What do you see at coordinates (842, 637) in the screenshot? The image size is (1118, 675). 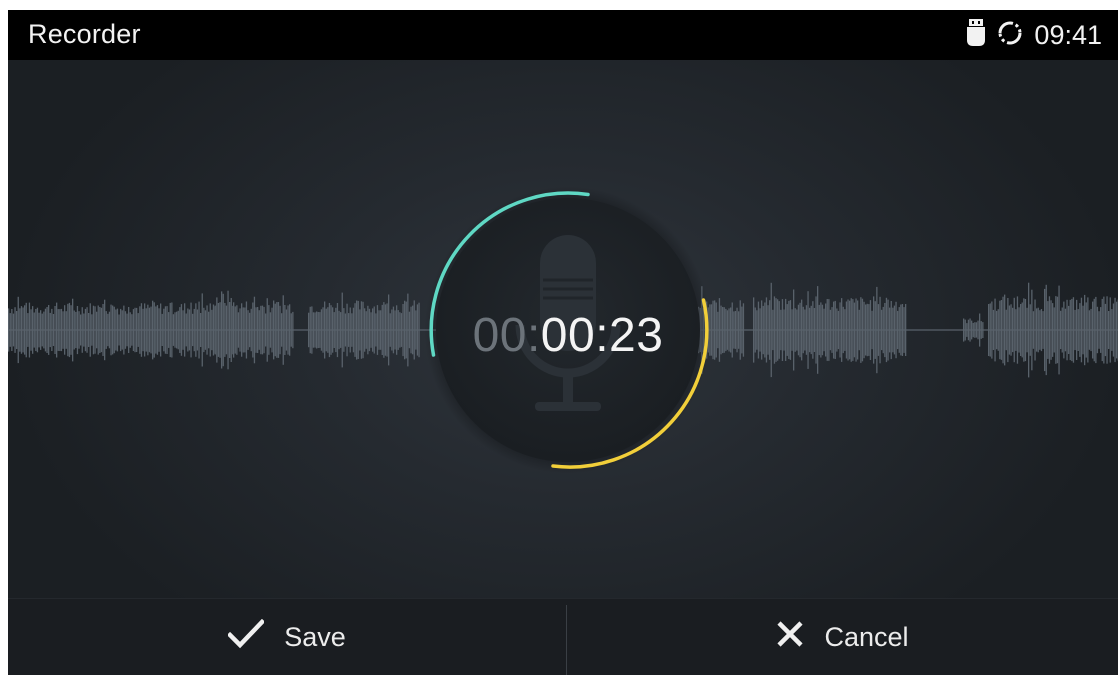 I see `cancel-button: Cancel` at bounding box center [842, 637].